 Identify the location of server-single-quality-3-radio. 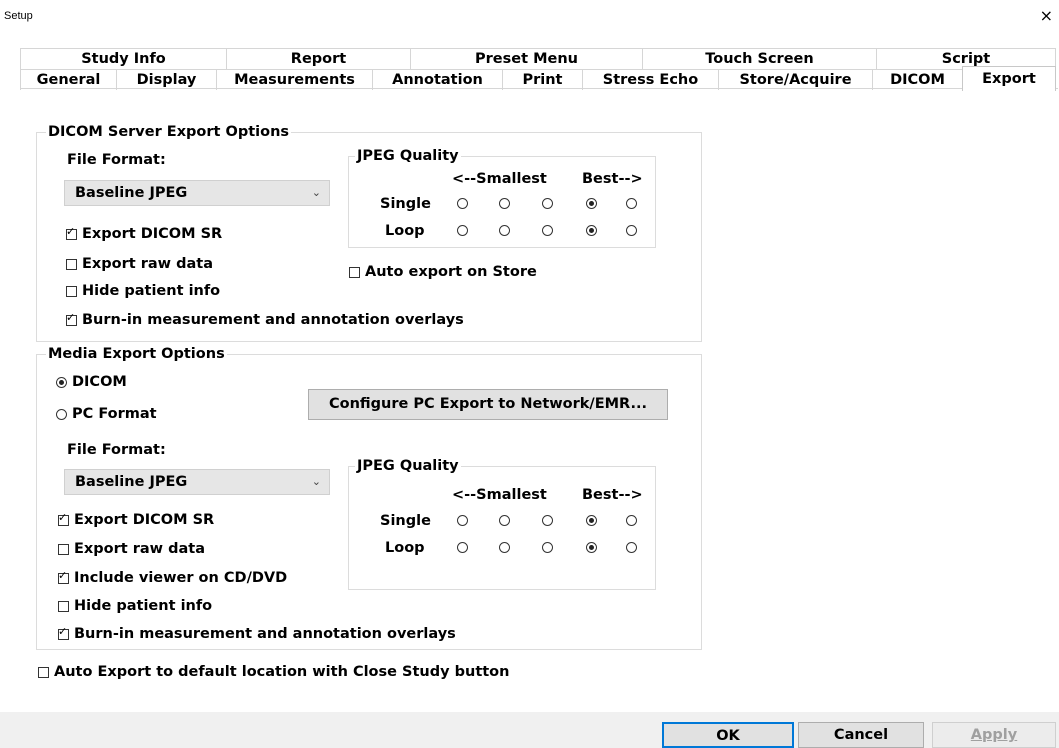
(547, 203).